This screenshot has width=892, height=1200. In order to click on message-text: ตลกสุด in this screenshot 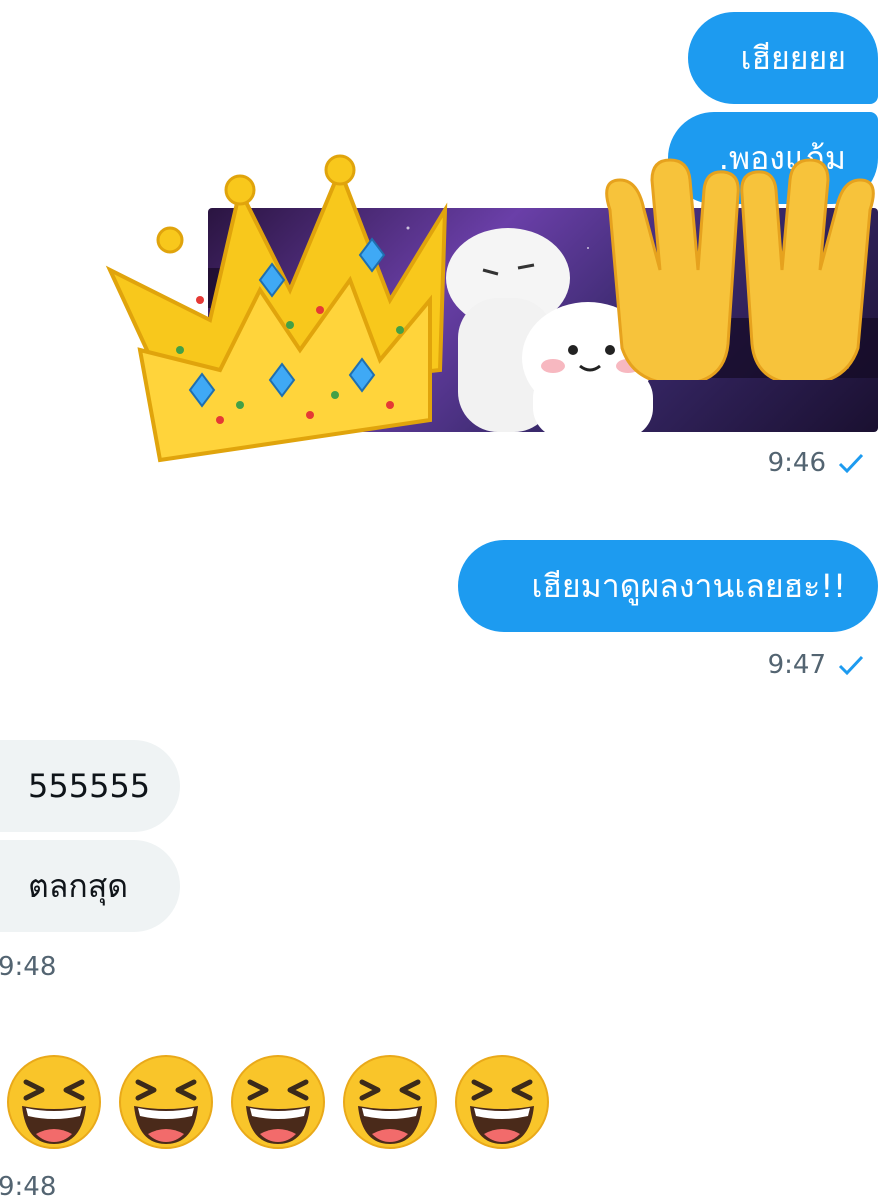, I will do `click(78, 886)`.